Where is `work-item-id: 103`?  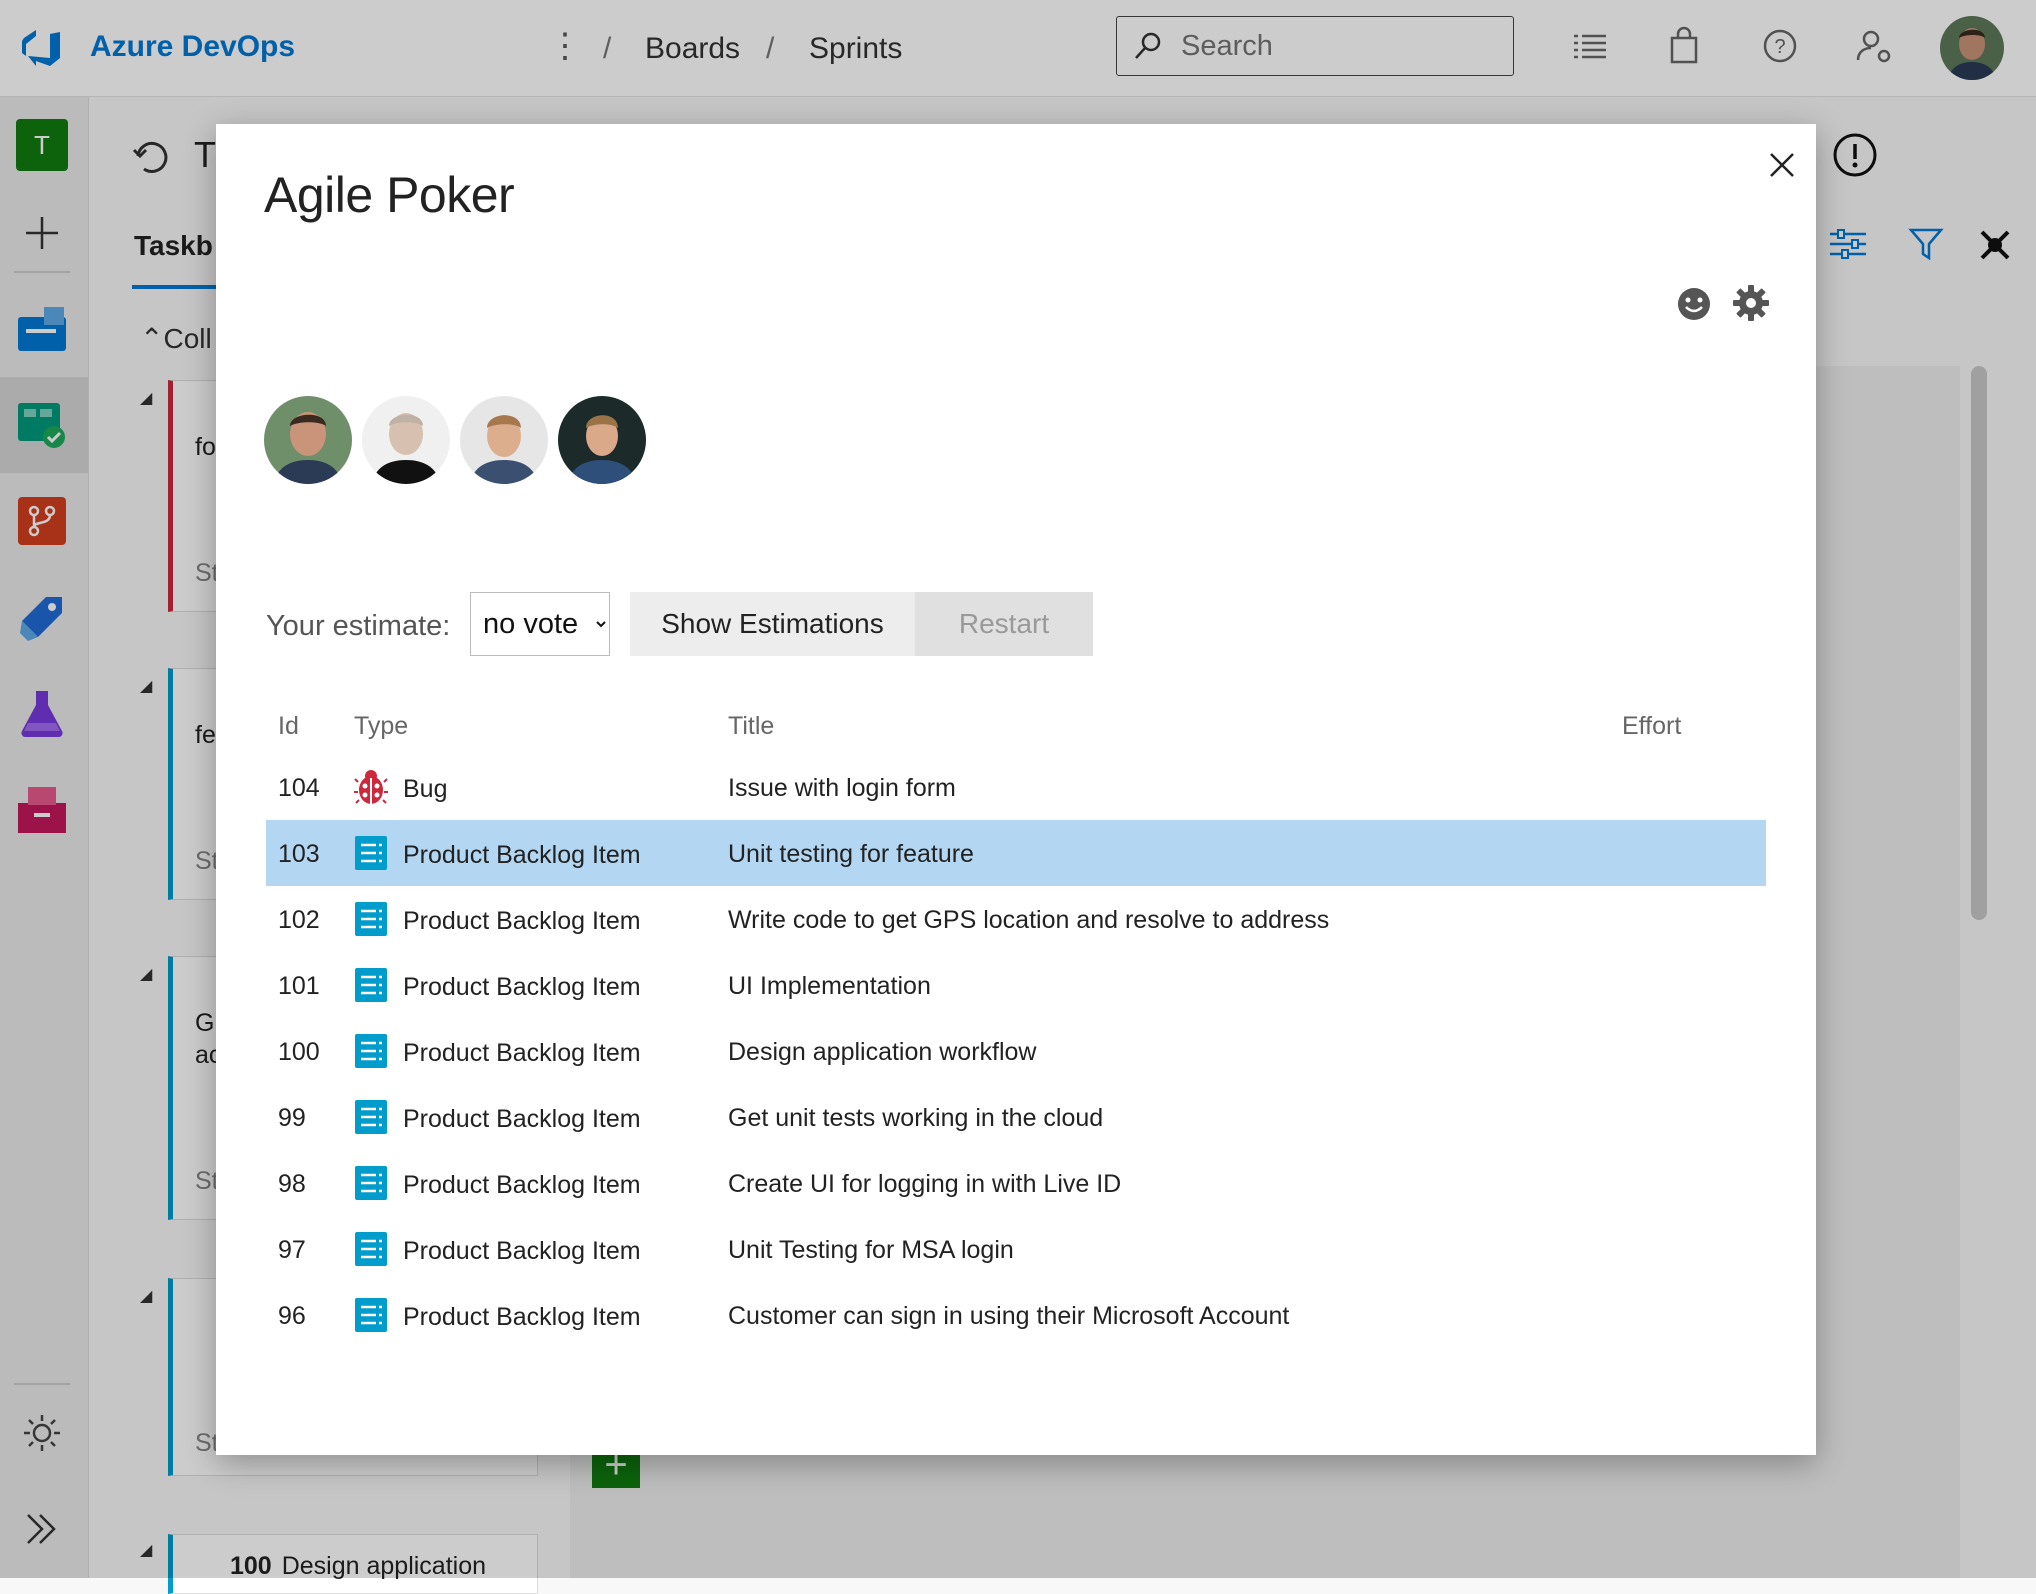
work-item-id: 103 is located at coordinates (299, 854).